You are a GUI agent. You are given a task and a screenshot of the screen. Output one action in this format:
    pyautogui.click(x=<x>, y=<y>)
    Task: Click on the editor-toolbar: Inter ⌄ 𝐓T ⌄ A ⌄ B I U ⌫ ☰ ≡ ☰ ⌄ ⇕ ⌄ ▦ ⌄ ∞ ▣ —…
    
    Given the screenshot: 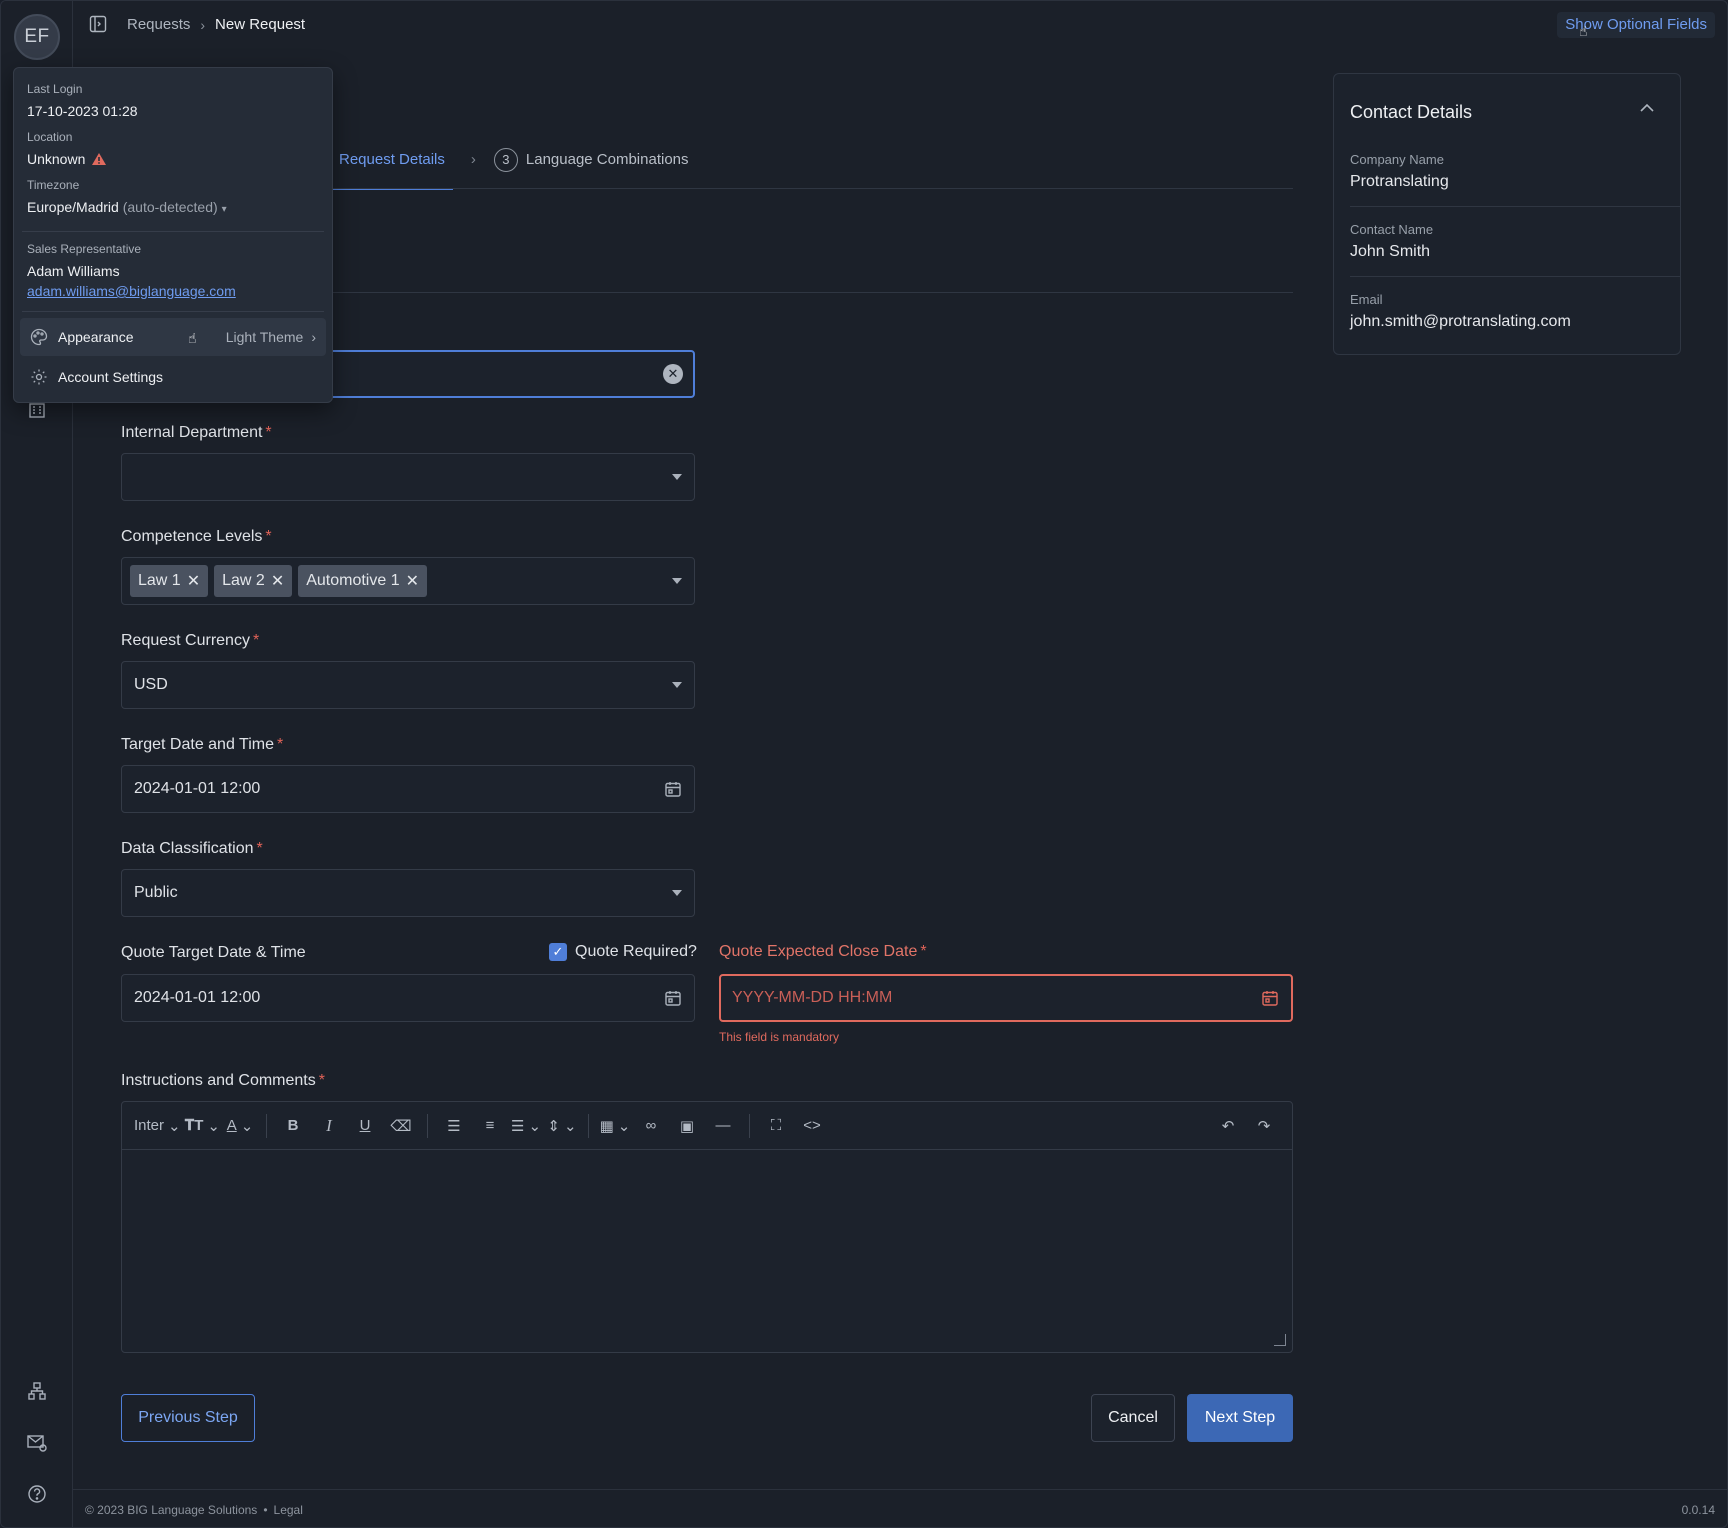 What is the action you would take?
    pyautogui.click(x=707, y=1126)
    